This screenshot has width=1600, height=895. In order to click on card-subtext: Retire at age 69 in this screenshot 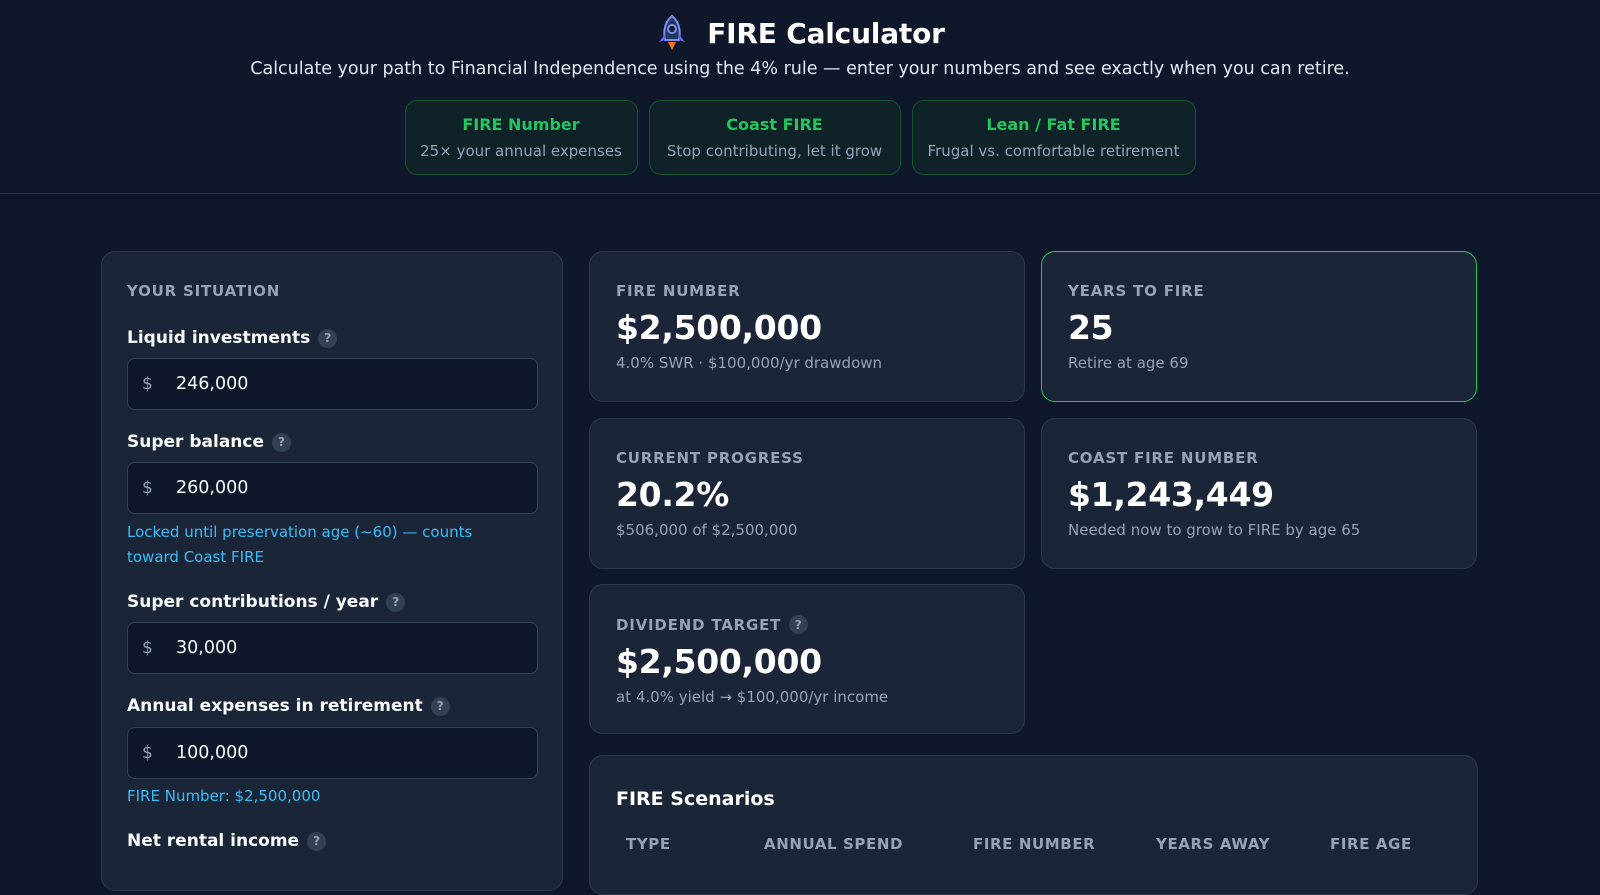, I will do `click(1128, 363)`.